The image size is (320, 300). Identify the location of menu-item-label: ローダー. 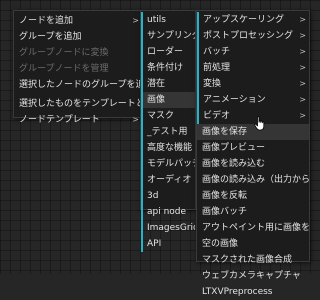
(165, 52).